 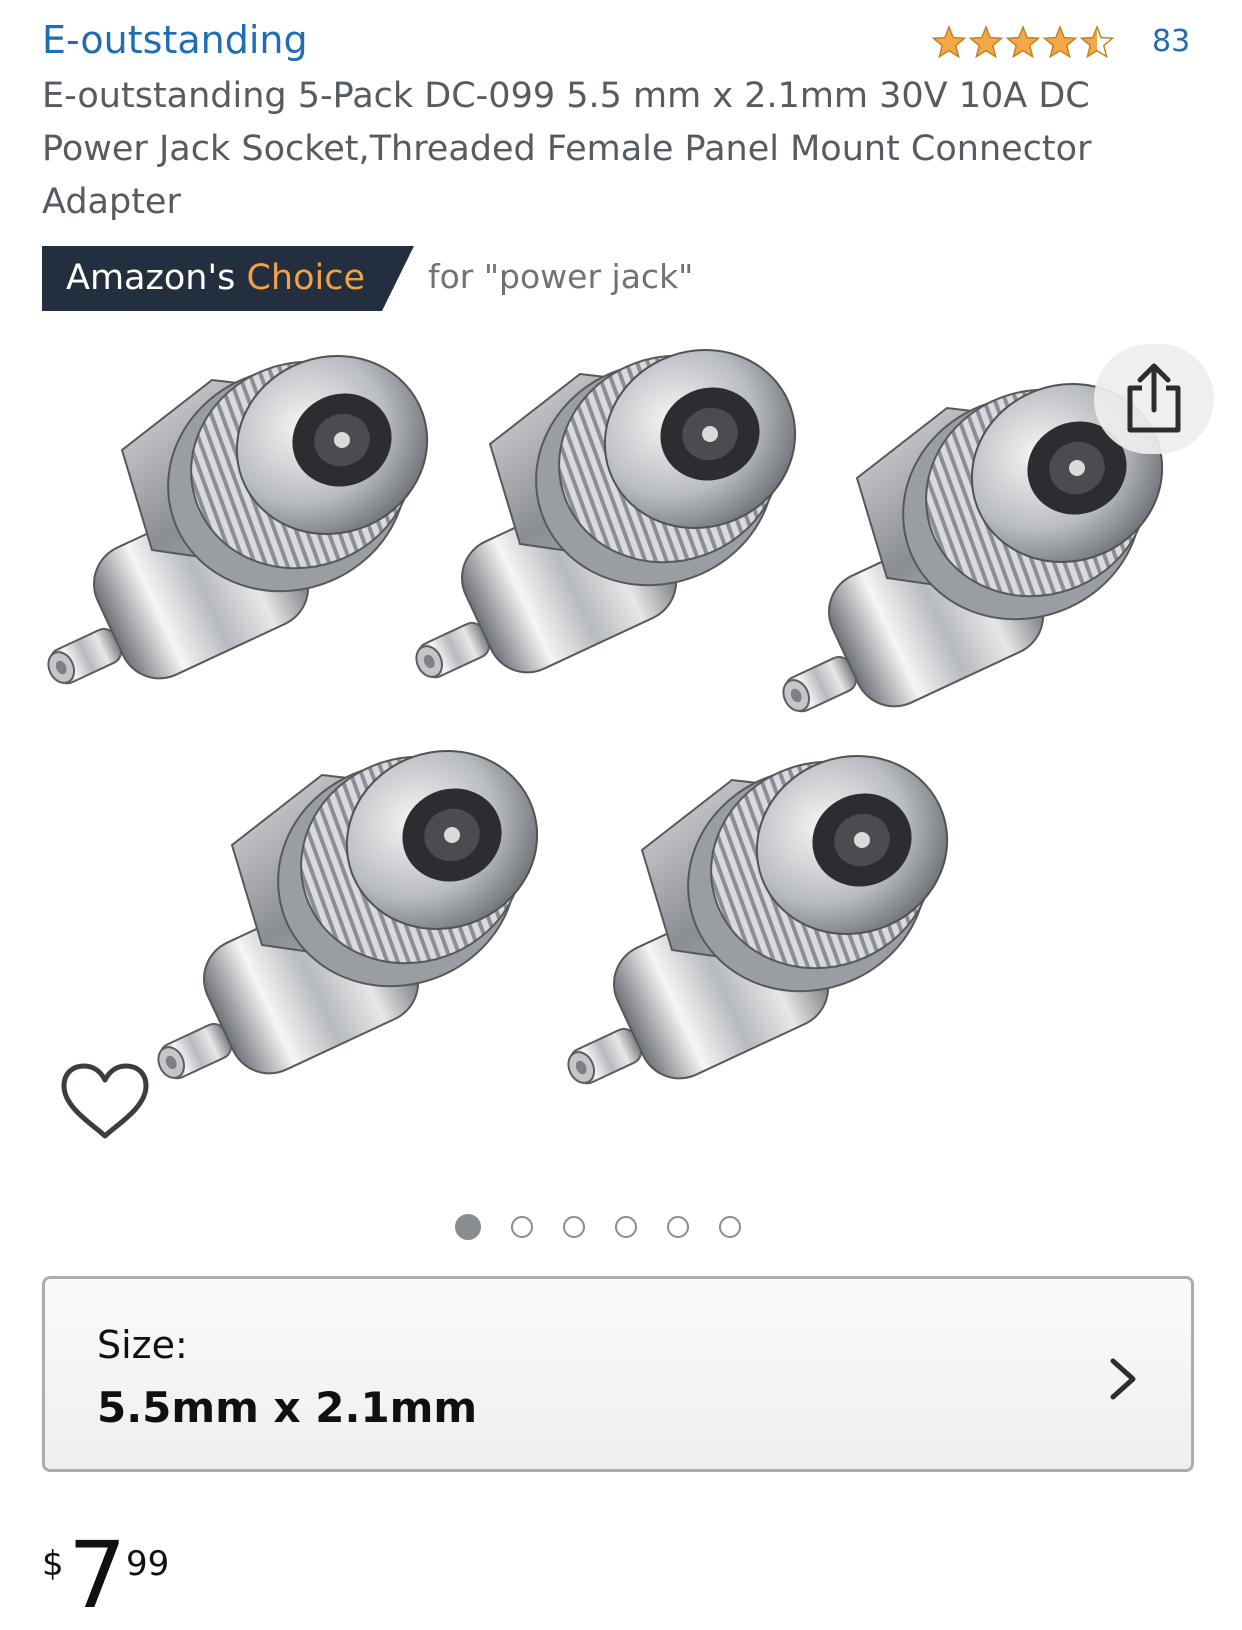 I want to click on size-value: 5.5mm x 2.1mm, so click(x=287, y=1407).